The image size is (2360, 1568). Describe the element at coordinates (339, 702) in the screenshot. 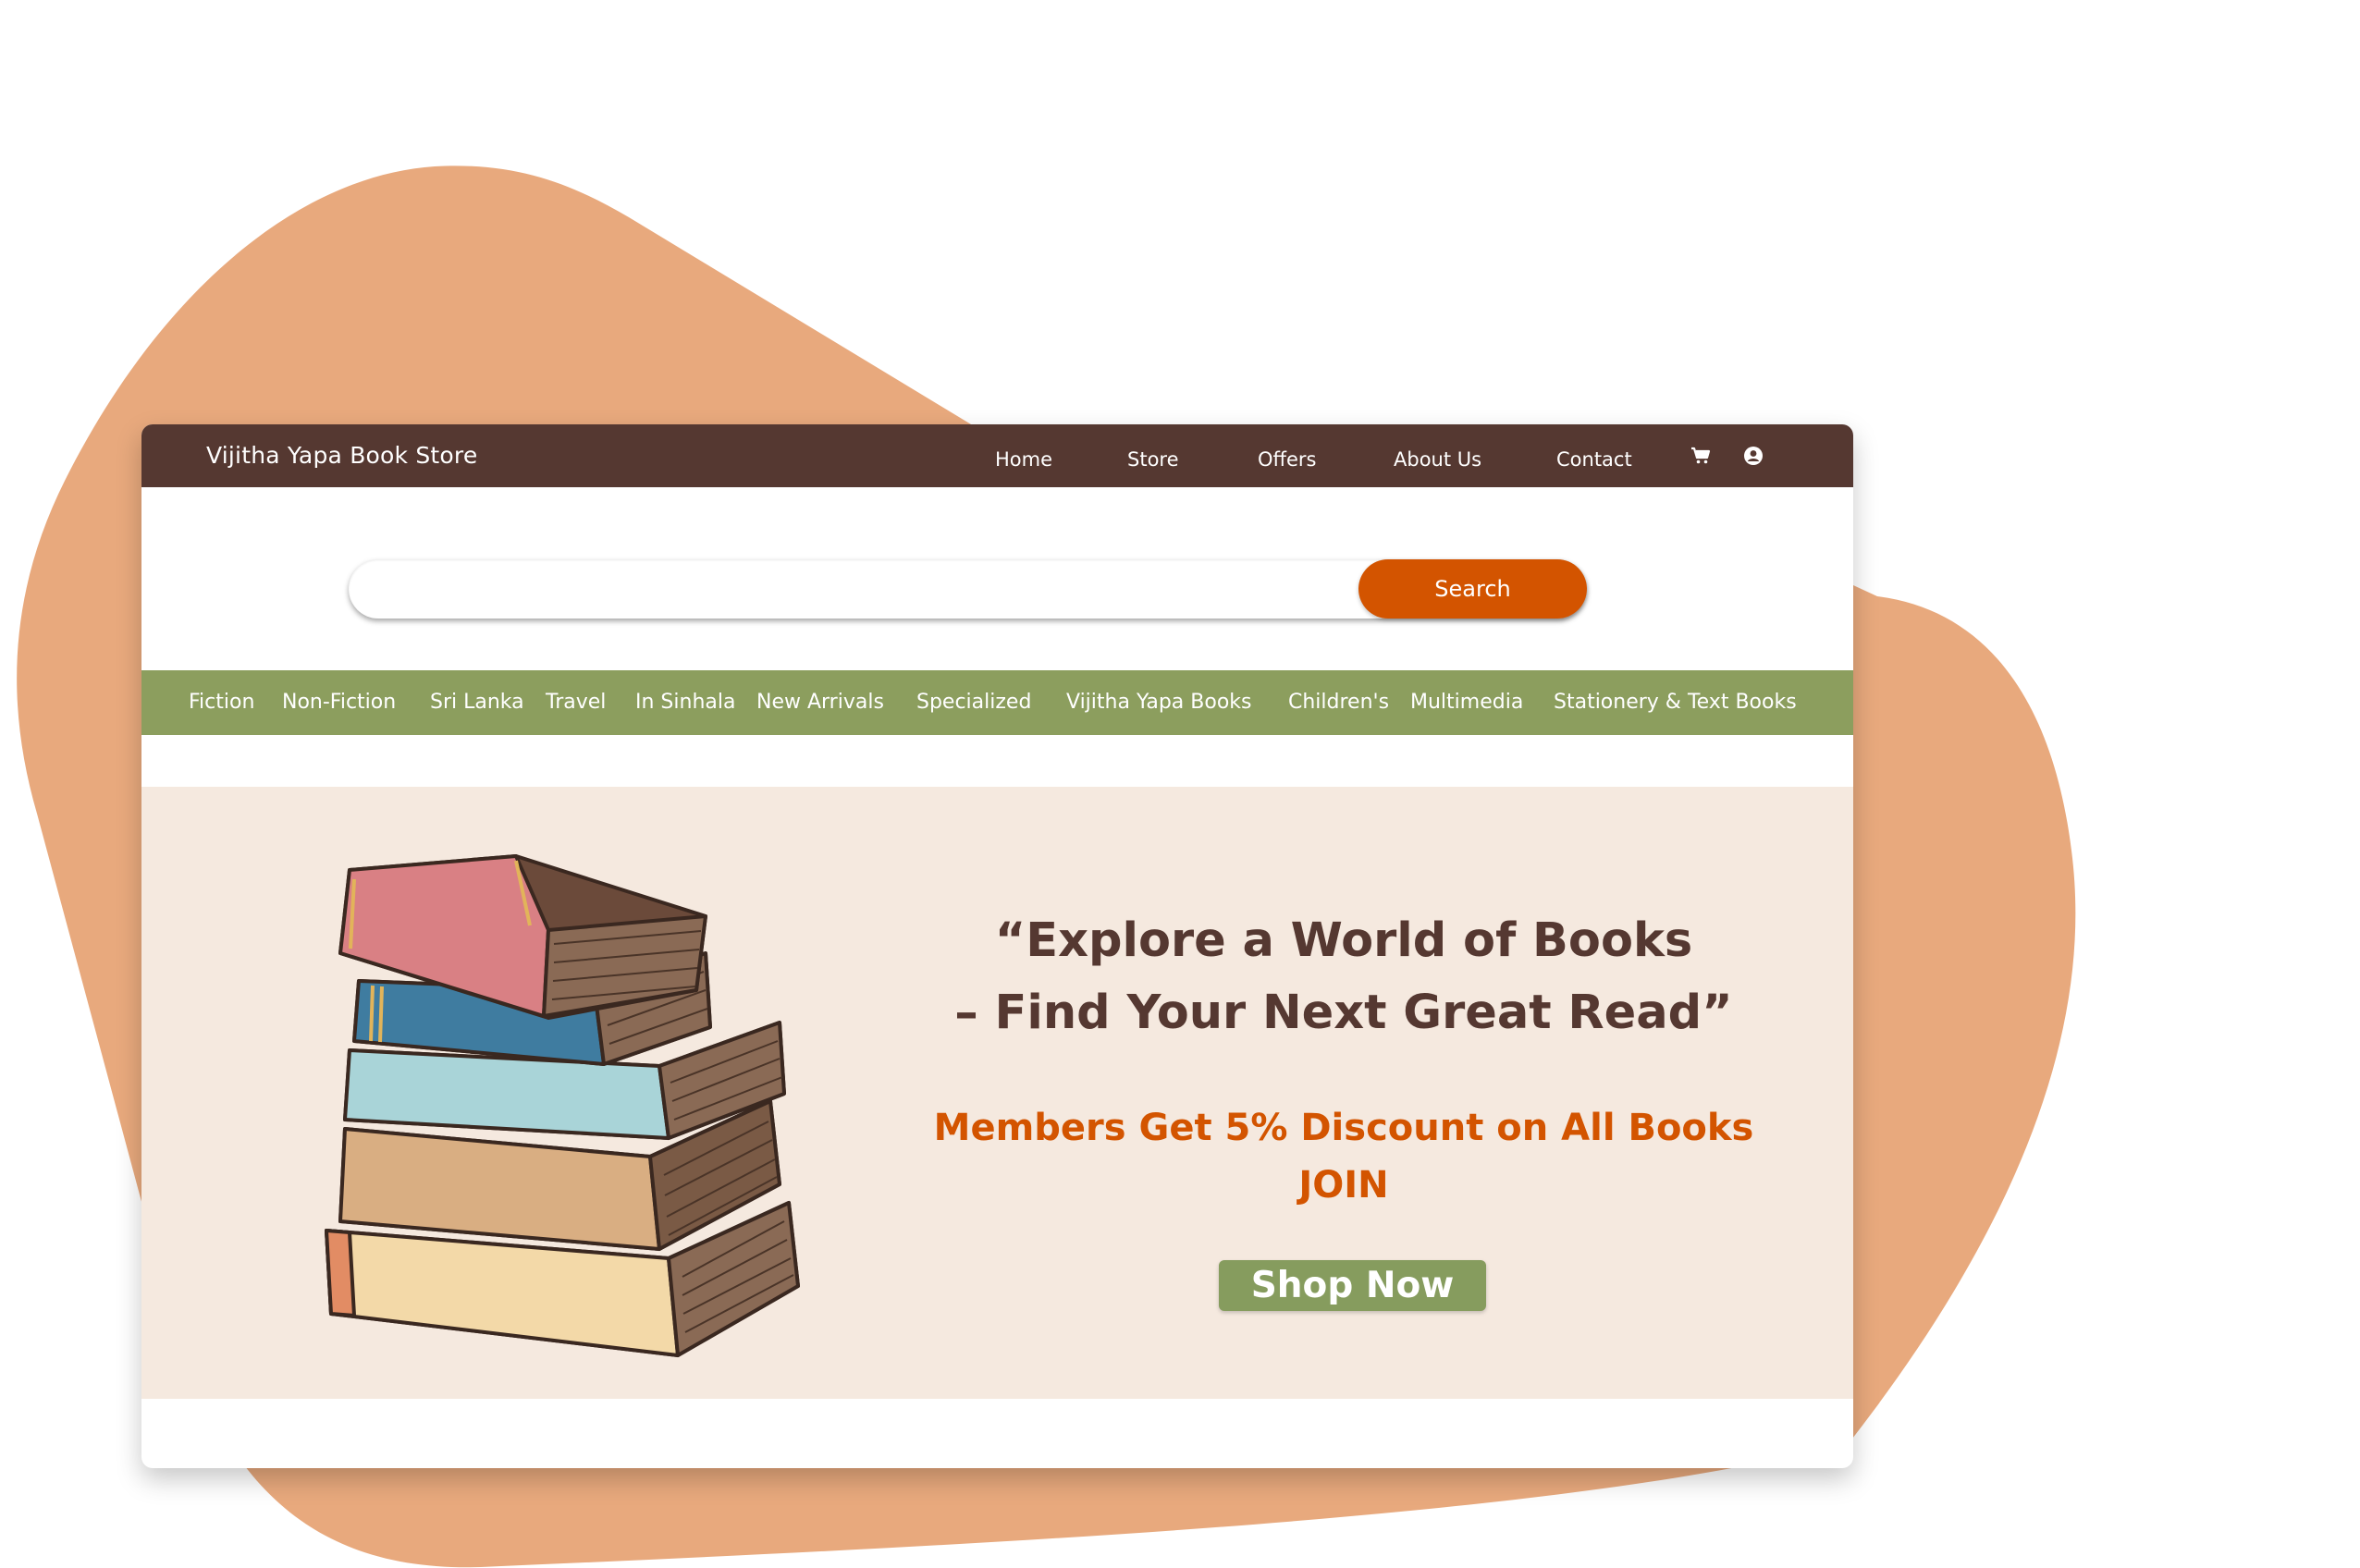

I see `category-non-fiction: Non-Fiction` at that location.